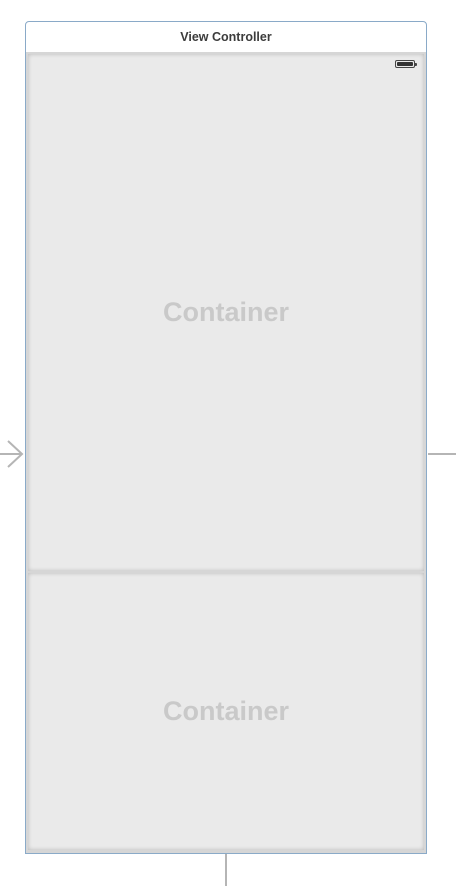 This screenshot has width=456, height=886. What do you see at coordinates (442, 454) in the screenshot?
I see `embed-segue-line-right` at bounding box center [442, 454].